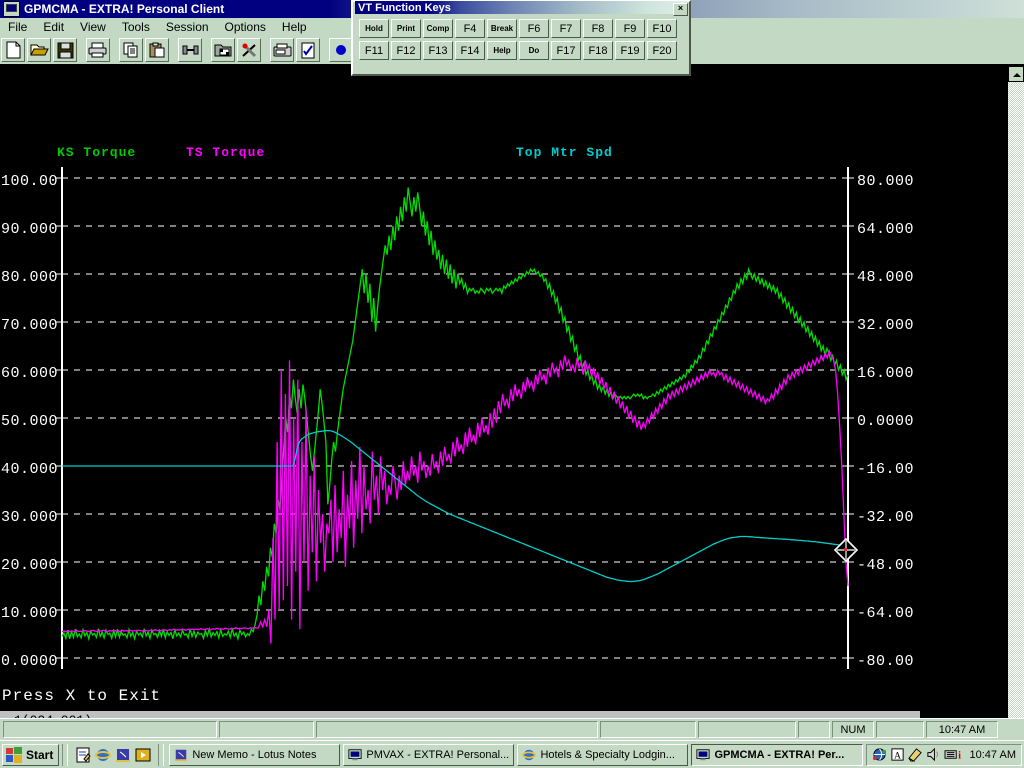 The image size is (1024, 768). Describe the element at coordinates (662, 50) in the screenshot. I see `vt-key-f20: F20` at that location.